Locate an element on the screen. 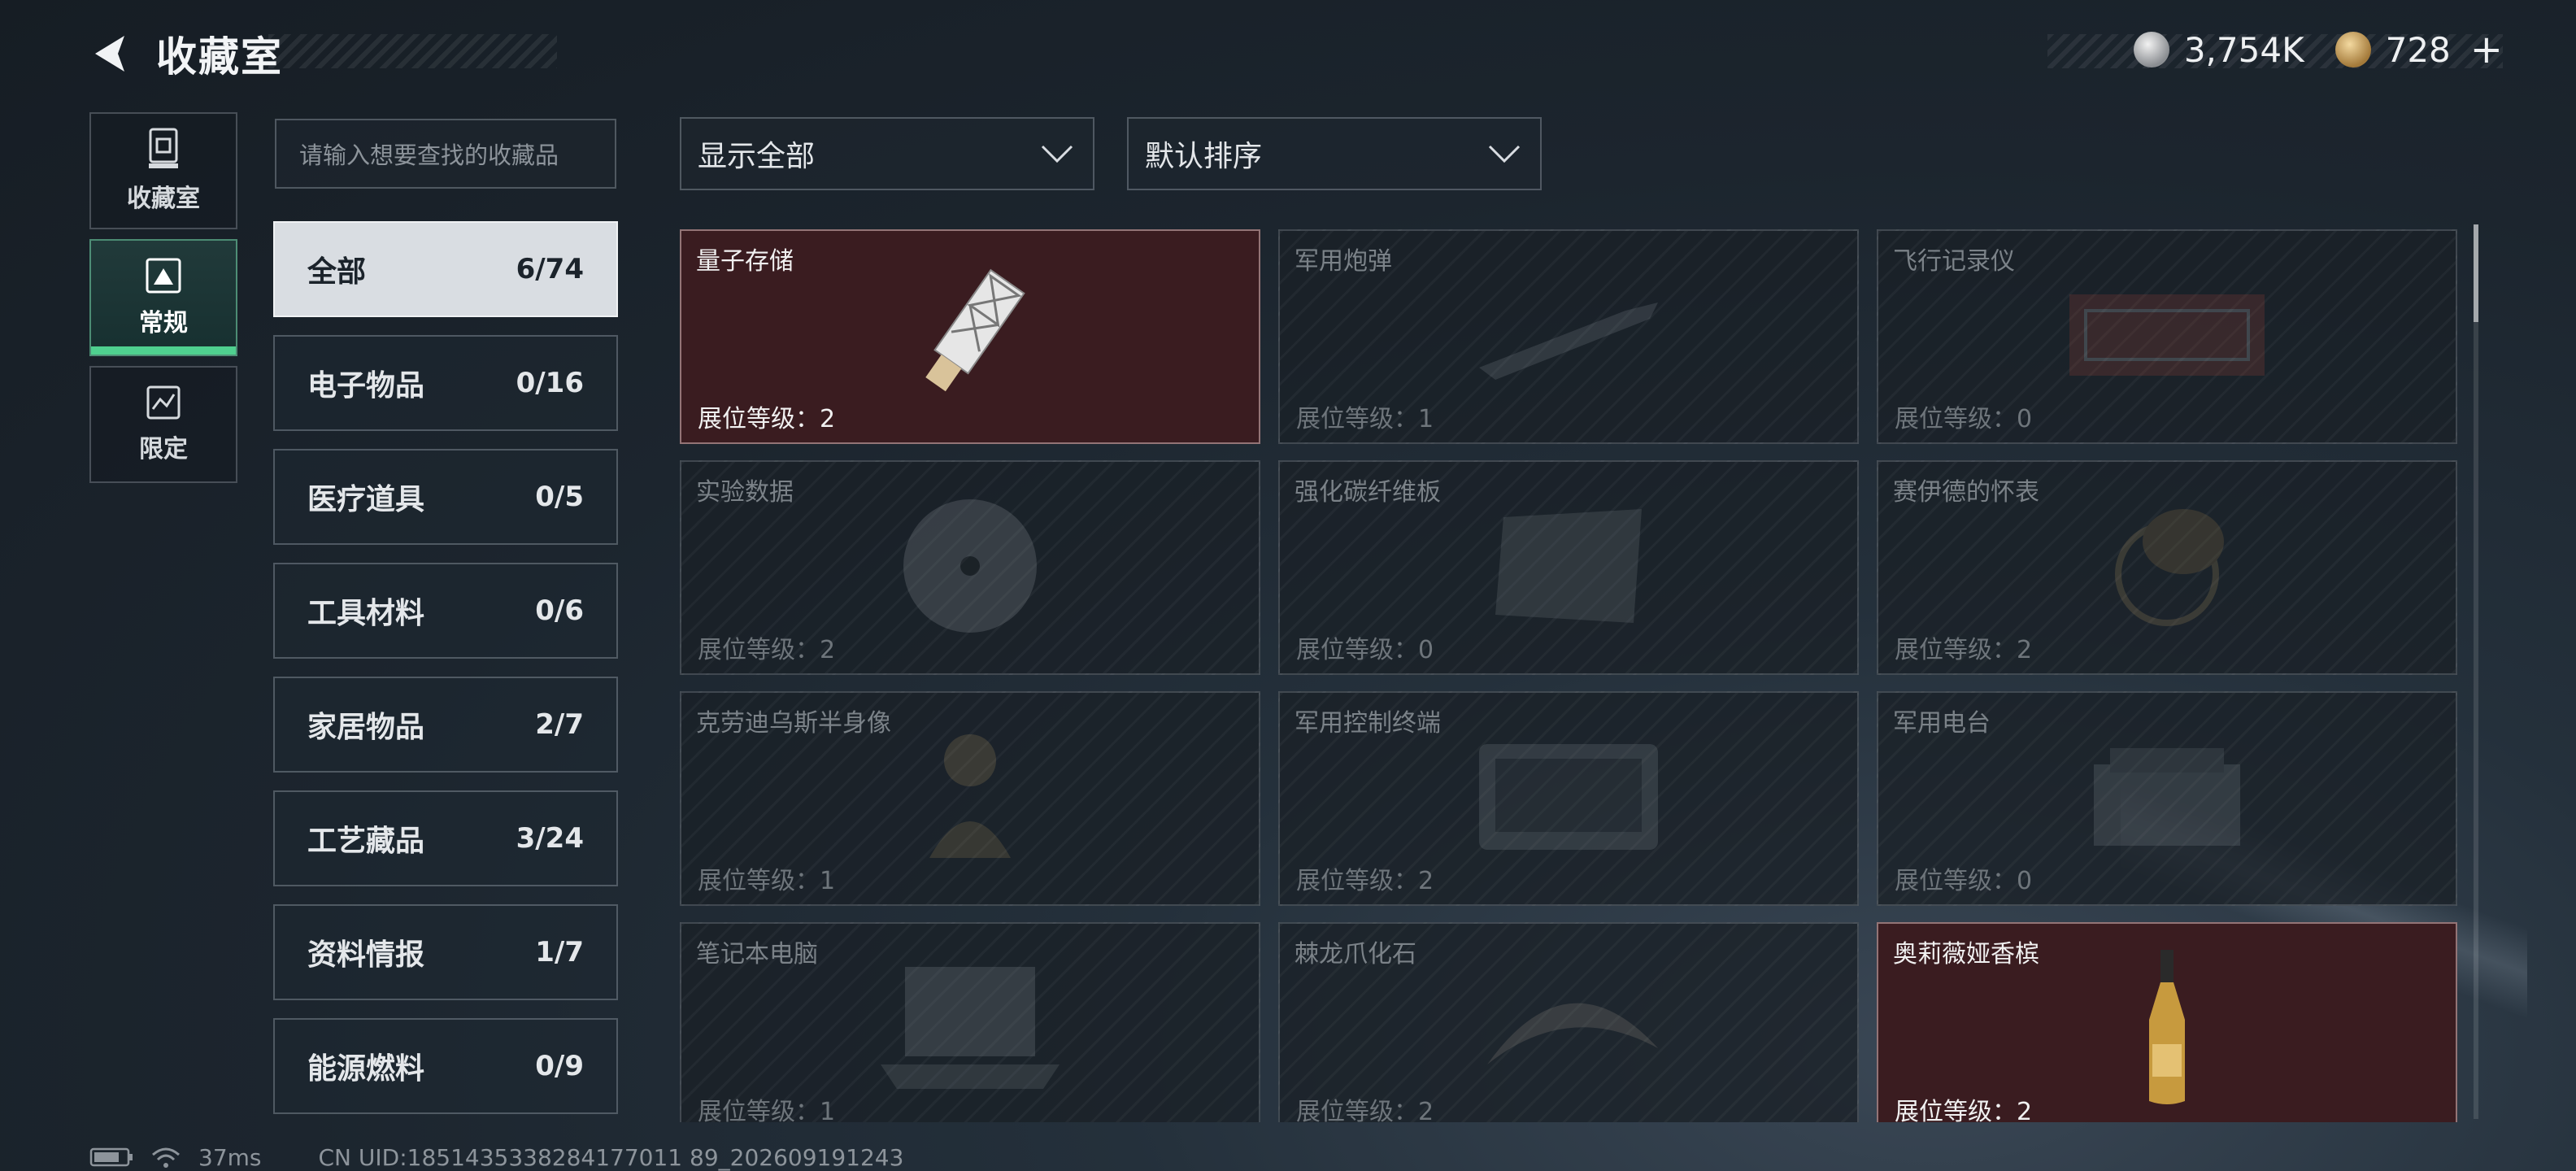  title-decoration is located at coordinates (412, 51).